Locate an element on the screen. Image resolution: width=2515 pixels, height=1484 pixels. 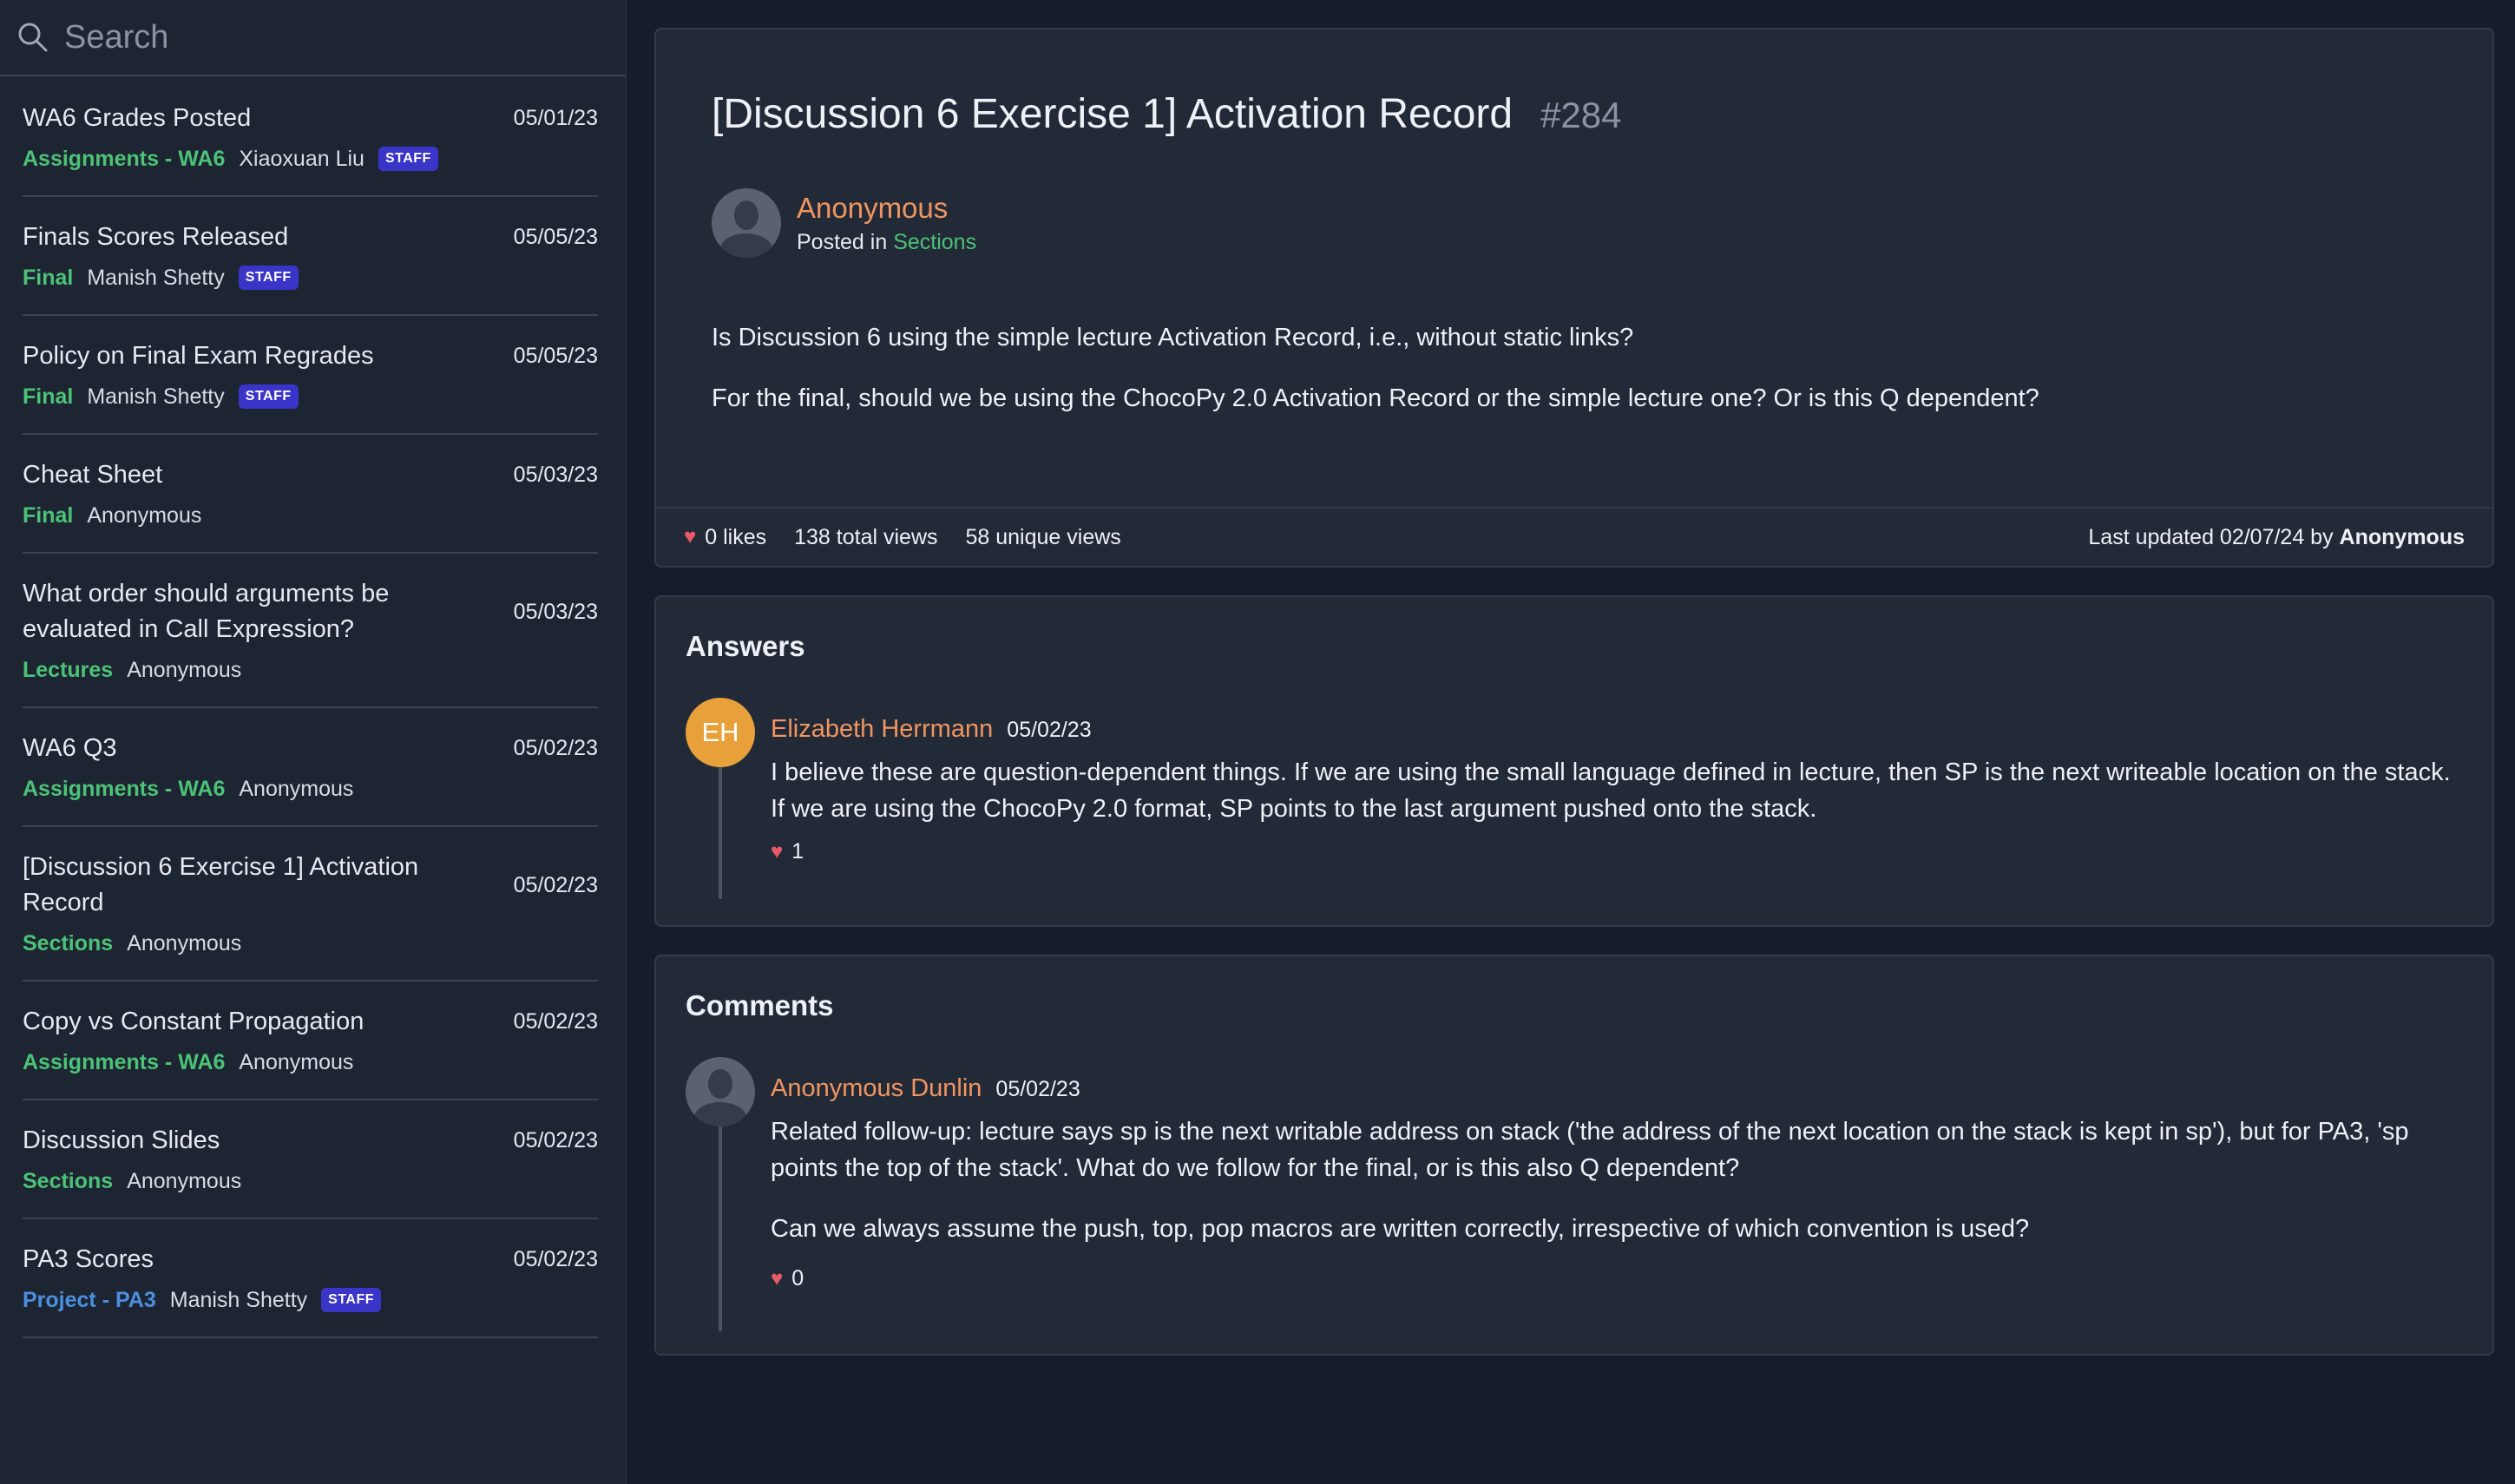
last-updated: Last updated 02/07/24 by Anonymous is located at coordinates (2276, 537).